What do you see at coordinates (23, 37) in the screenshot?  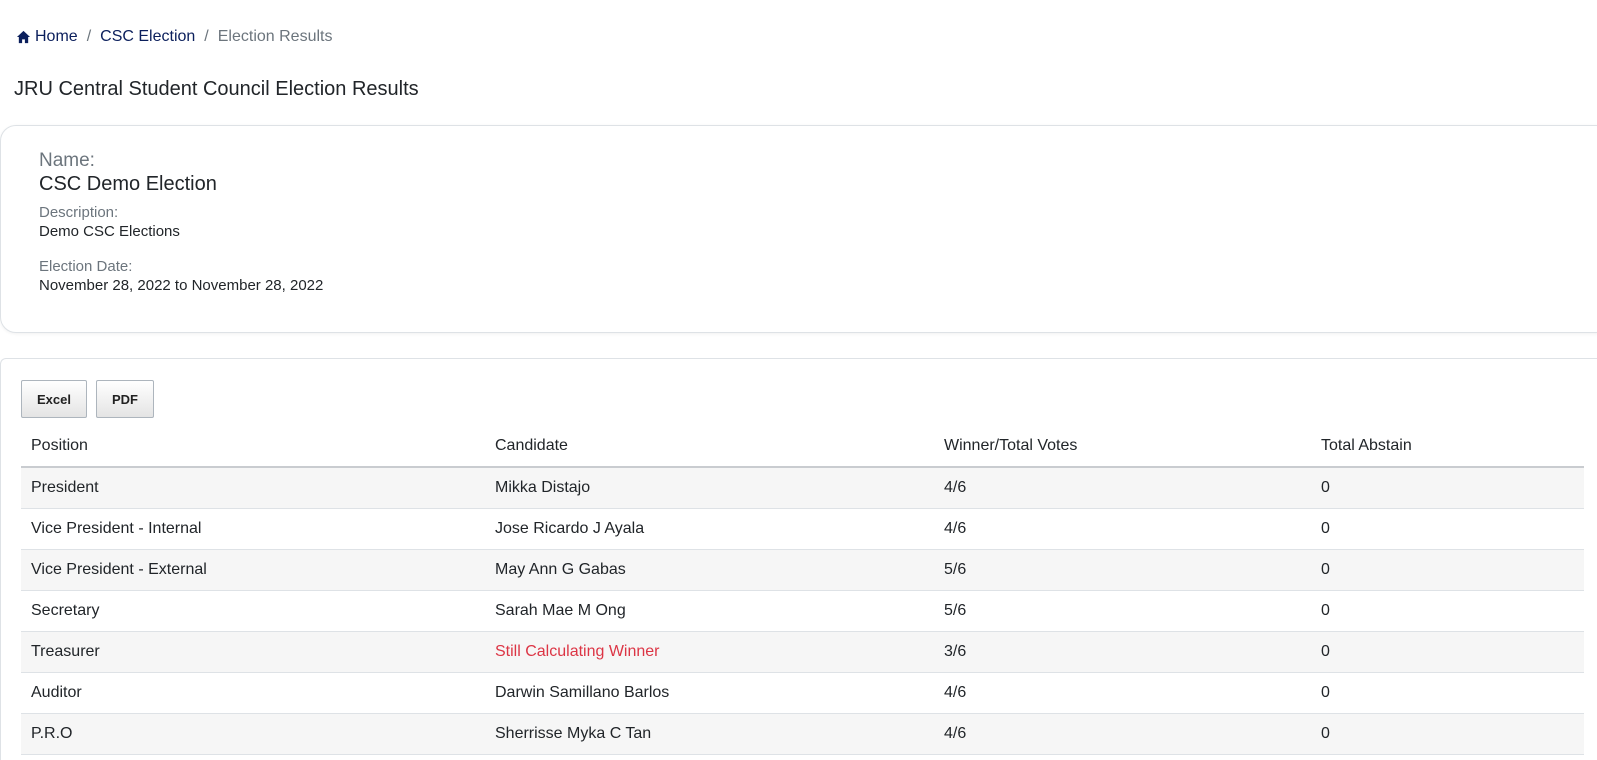 I see `home-icon` at bounding box center [23, 37].